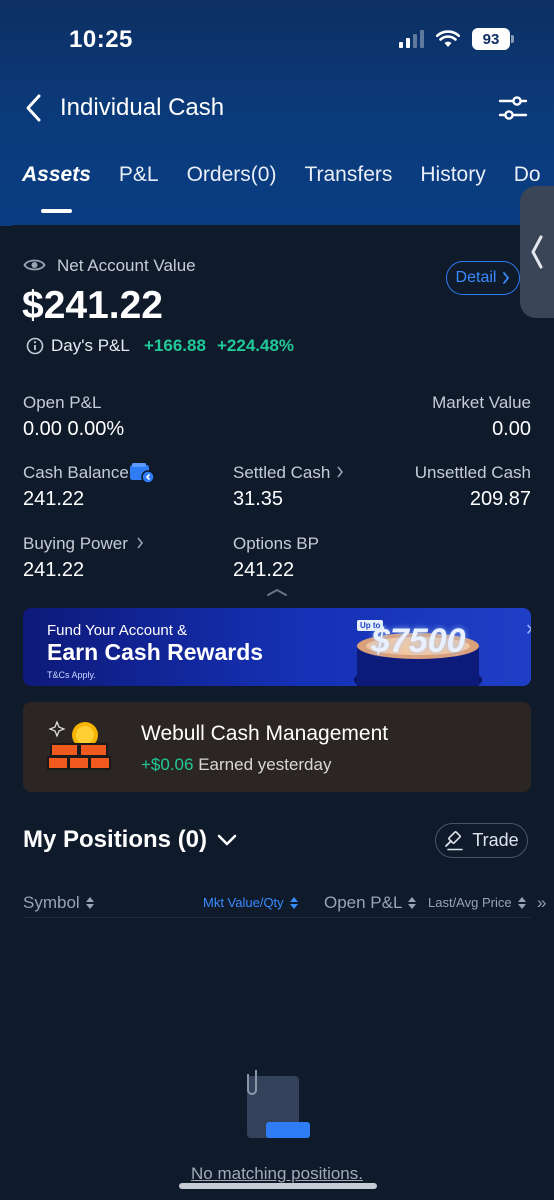 The width and height of the screenshot is (554, 1200). What do you see at coordinates (418, 641) in the screenshot?
I see `banner-amount: $7500` at bounding box center [418, 641].